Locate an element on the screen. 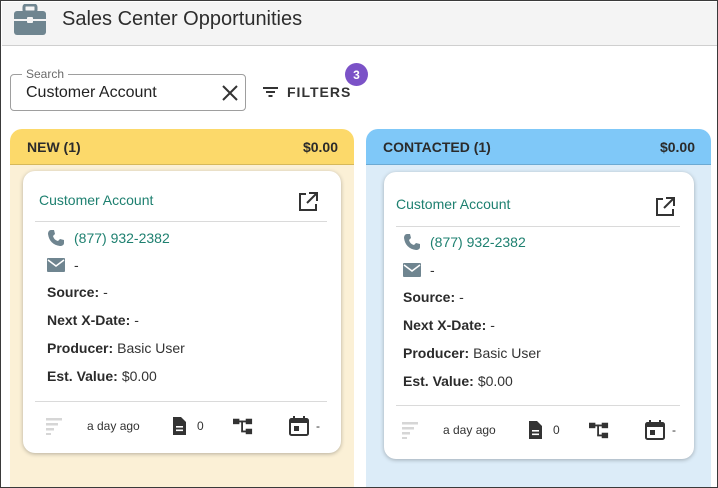 This screenshot has width=718, height=488. filters-count-badge: 3 is located at coordinates (356, 74).